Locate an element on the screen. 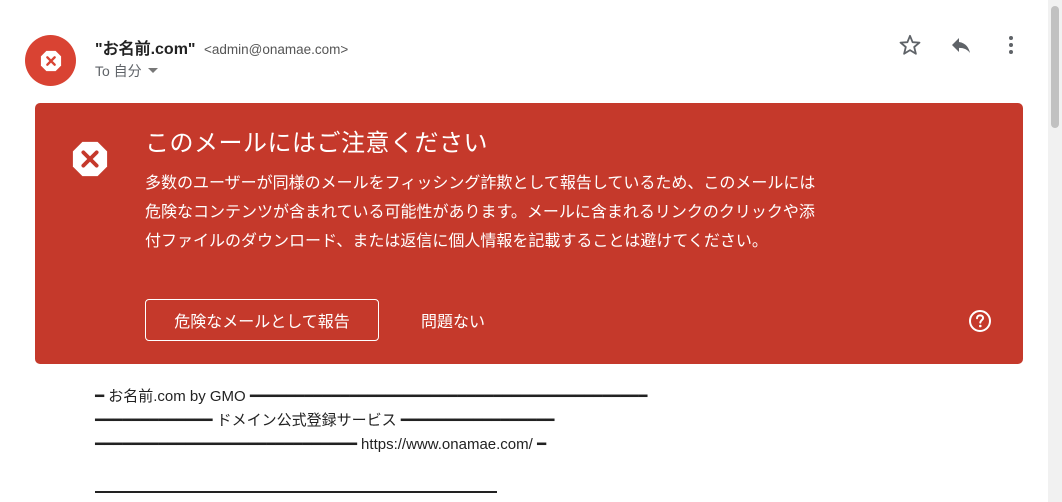 The image size is (1062, 502). scrollbar is located at coordinates (1055, 251).